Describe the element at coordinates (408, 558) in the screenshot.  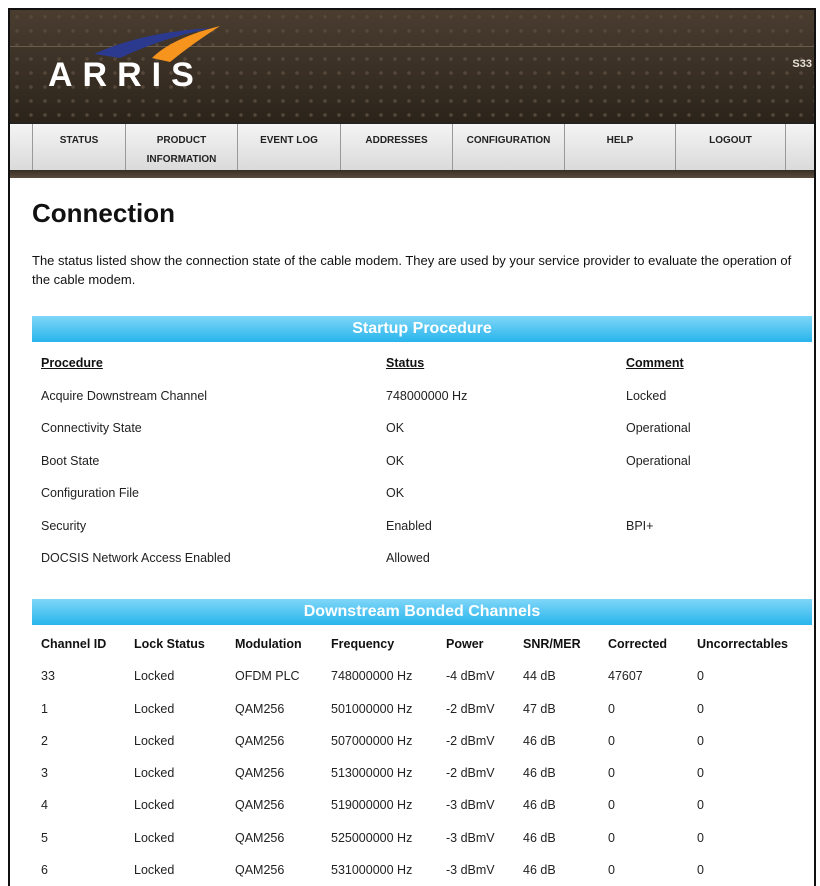
I see `status-cell: Allowed` at that location.